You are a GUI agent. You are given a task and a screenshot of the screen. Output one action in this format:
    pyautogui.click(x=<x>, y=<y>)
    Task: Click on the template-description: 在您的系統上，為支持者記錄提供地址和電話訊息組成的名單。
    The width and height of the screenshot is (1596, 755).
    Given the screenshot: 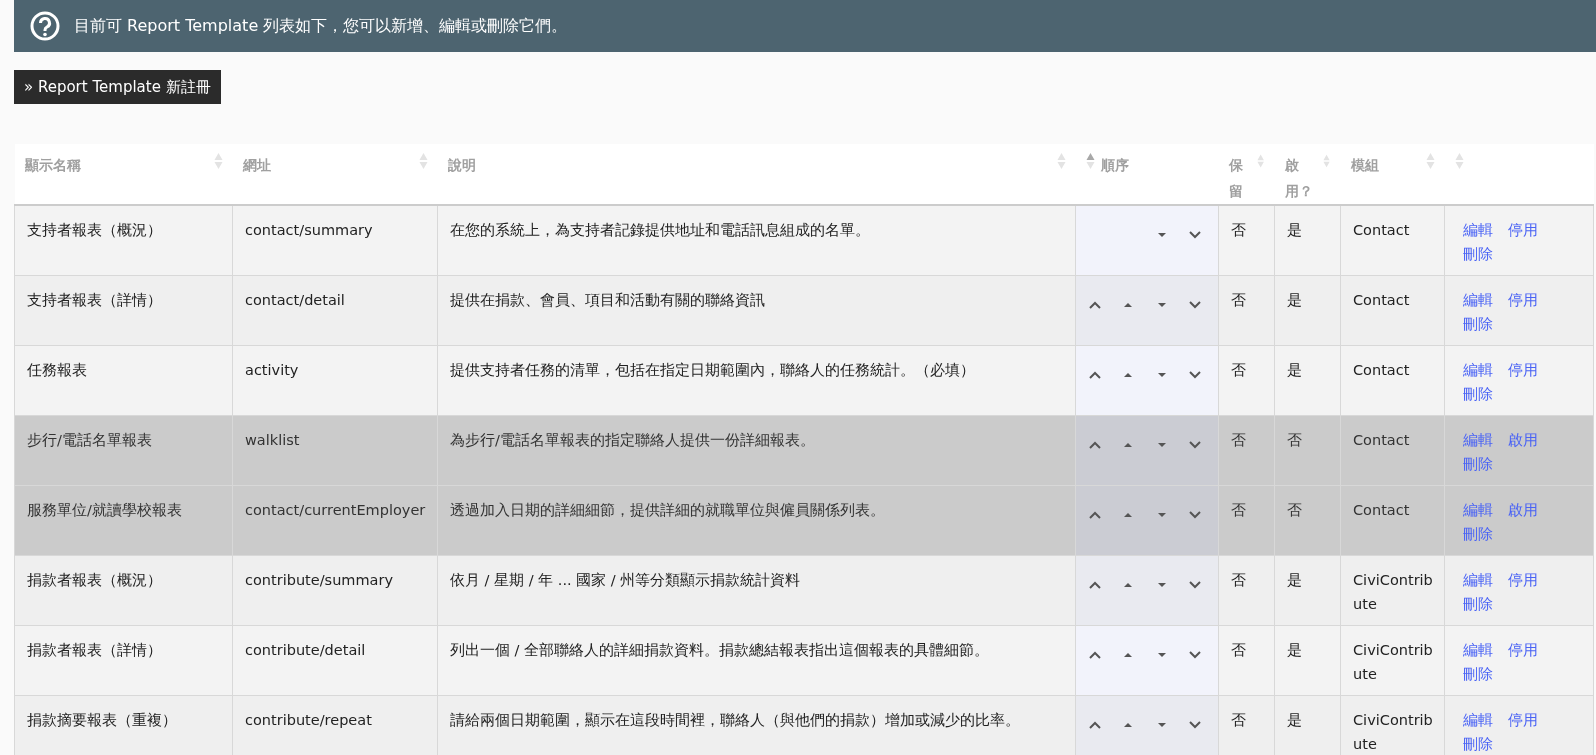 What is the action you would take?
    pyautogui.click(x=660, y=230)
    